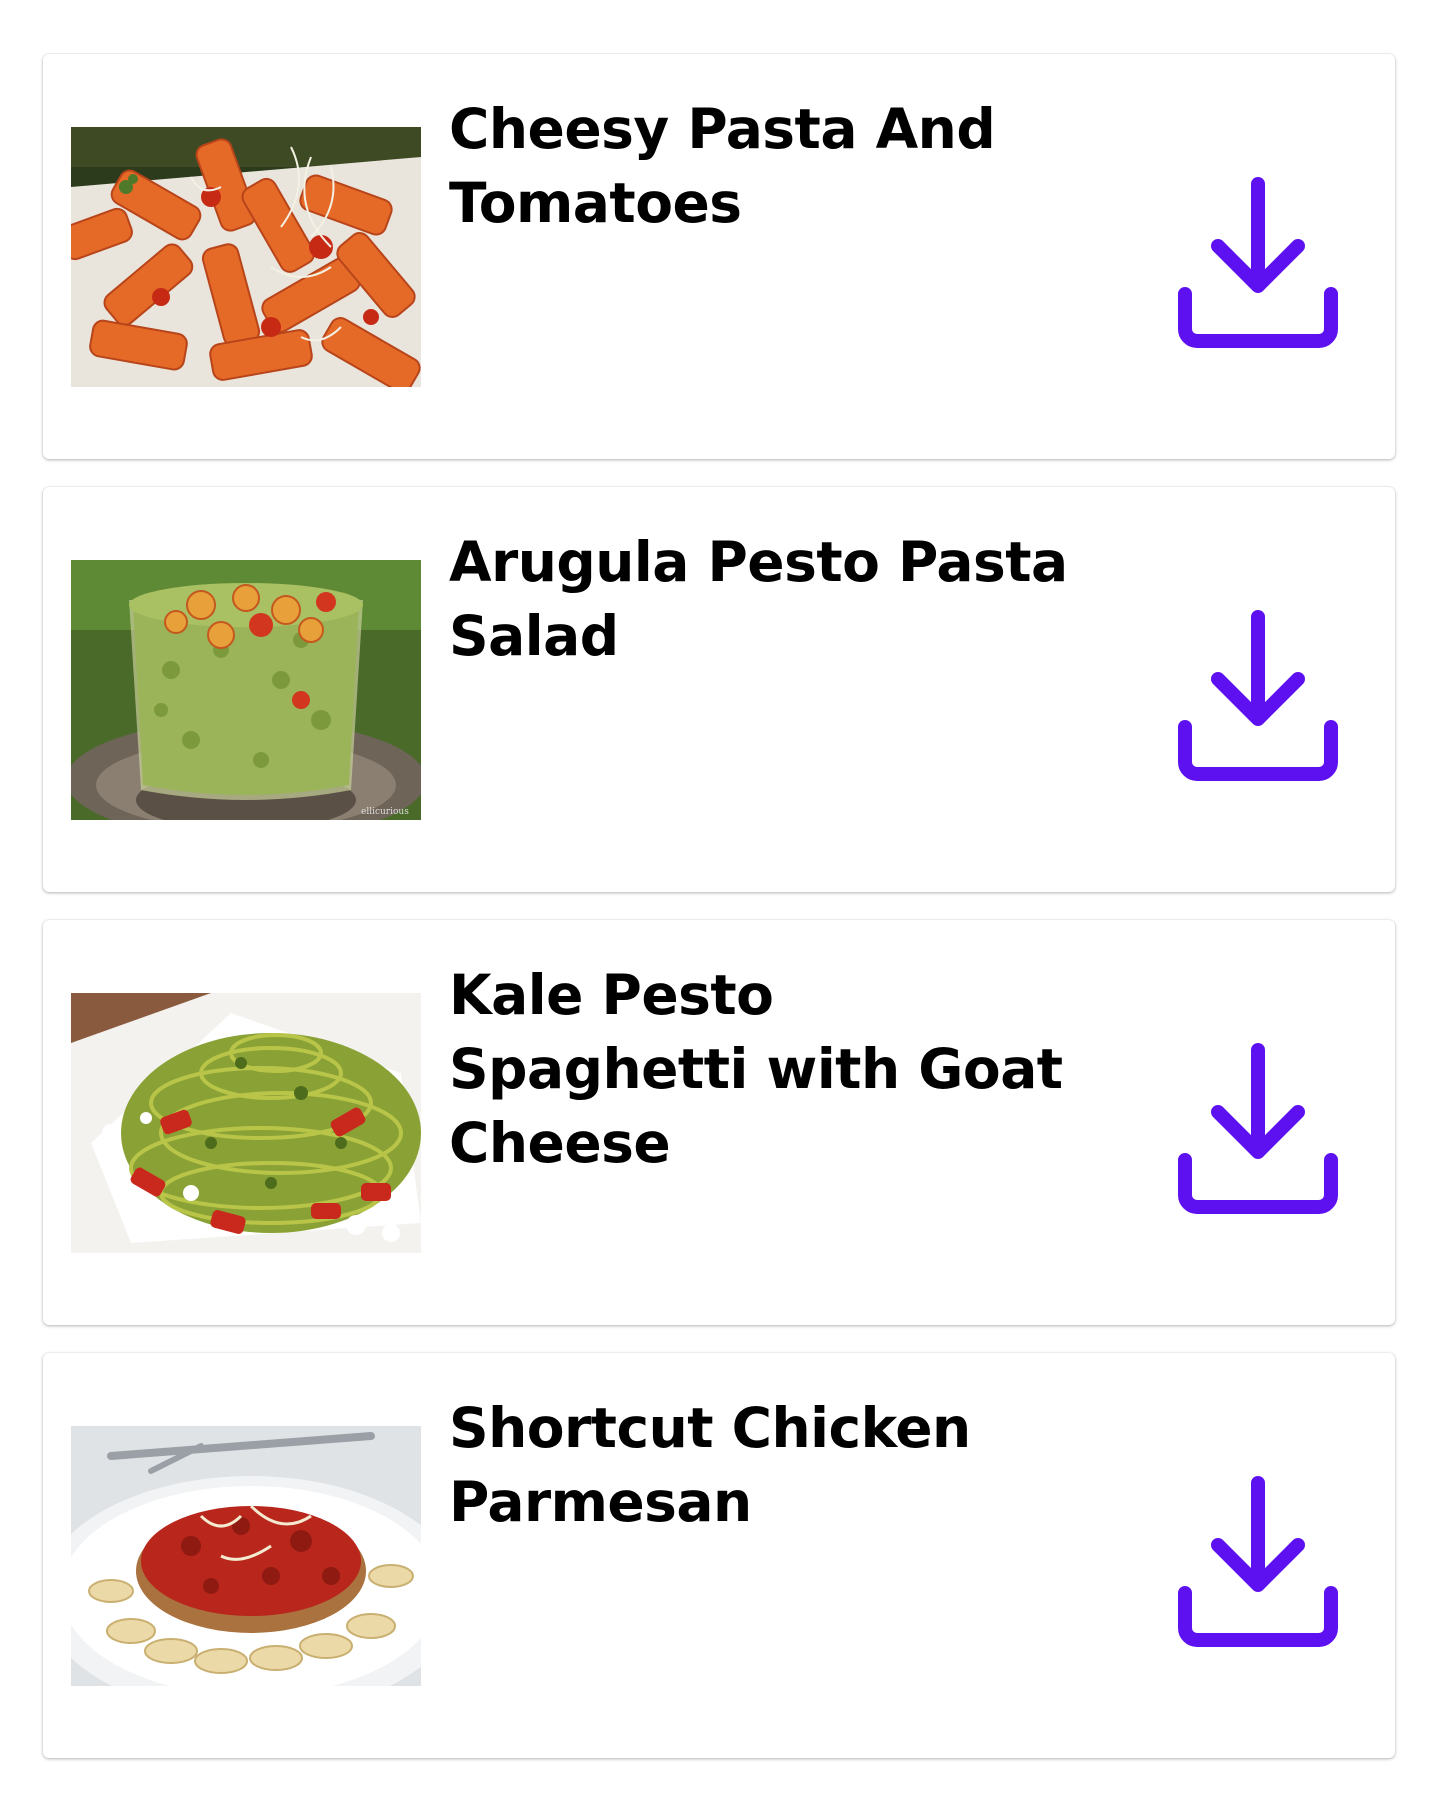  I want to click on recipe-title: Shortcut Chicken Parmesan, so click(769, 1465).